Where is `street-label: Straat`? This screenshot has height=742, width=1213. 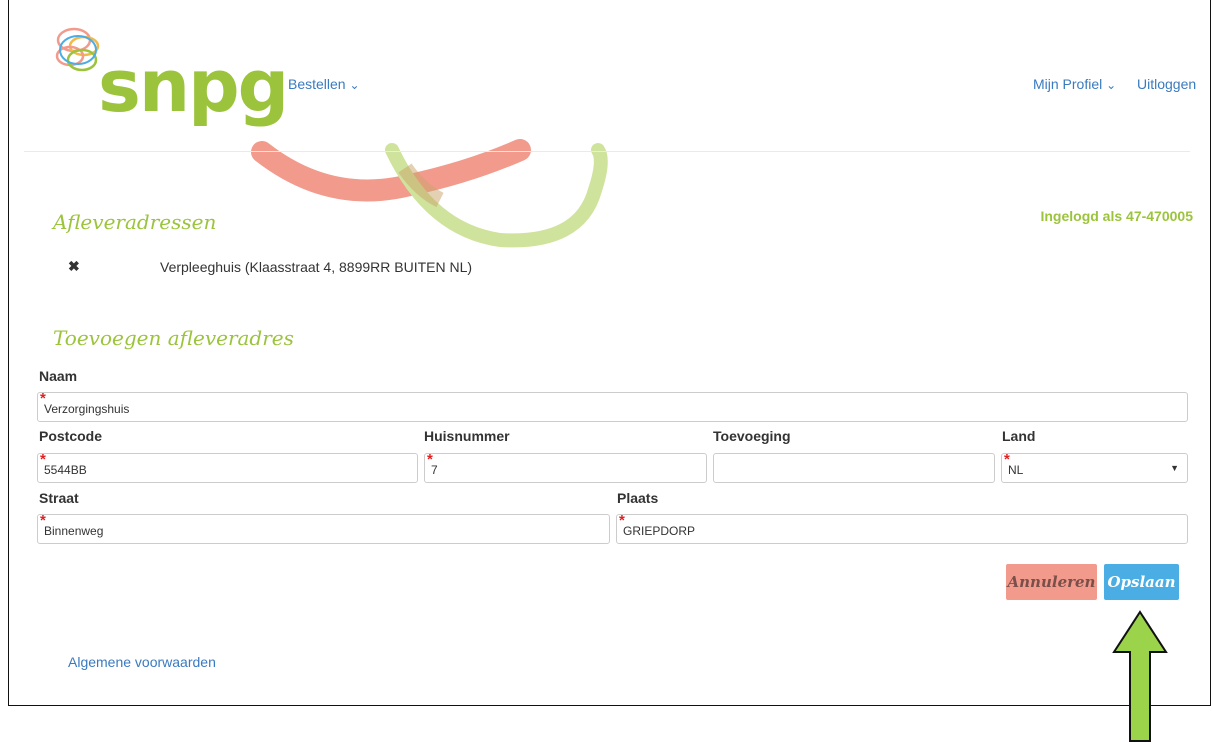 street-label: Straat is located at coordinates (59, 498).